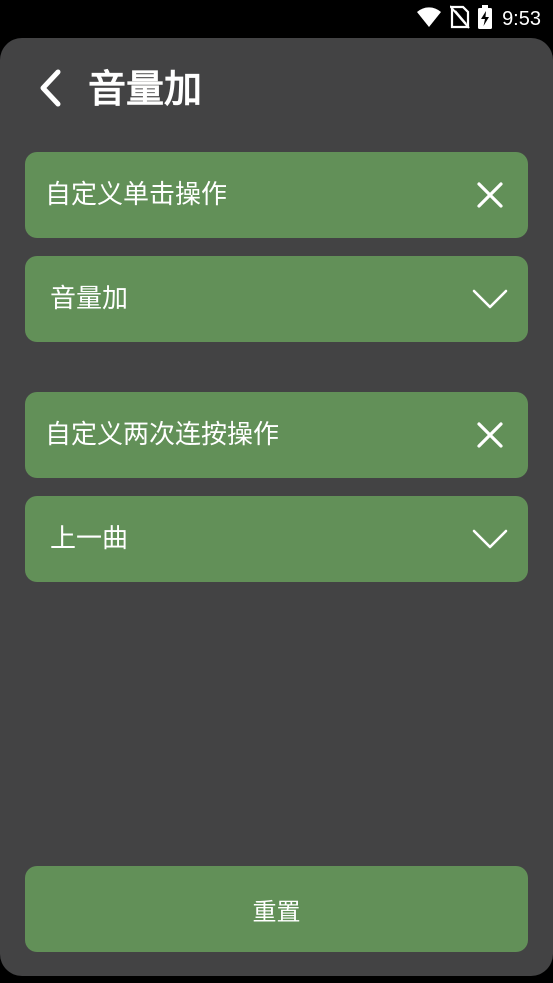 The height and width of the screenshot is (983, 553). Describe the element at coordinates (162, 435) in the screenshot. I see `double-click-label: 自定义两次连按操作` at that location.